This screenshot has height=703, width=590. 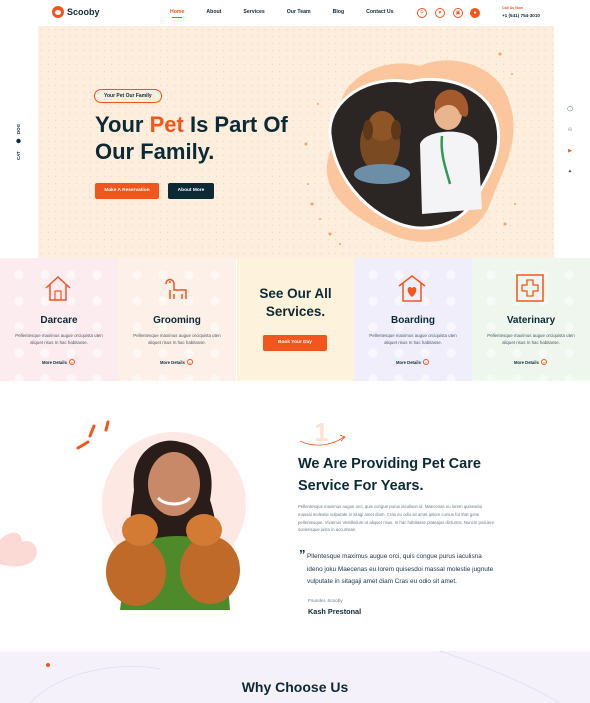 What do you see at coordinates (335, 611) in the screenshot?
I see `founder-name: Kash Prestonal` at bounding box center [335, 611].